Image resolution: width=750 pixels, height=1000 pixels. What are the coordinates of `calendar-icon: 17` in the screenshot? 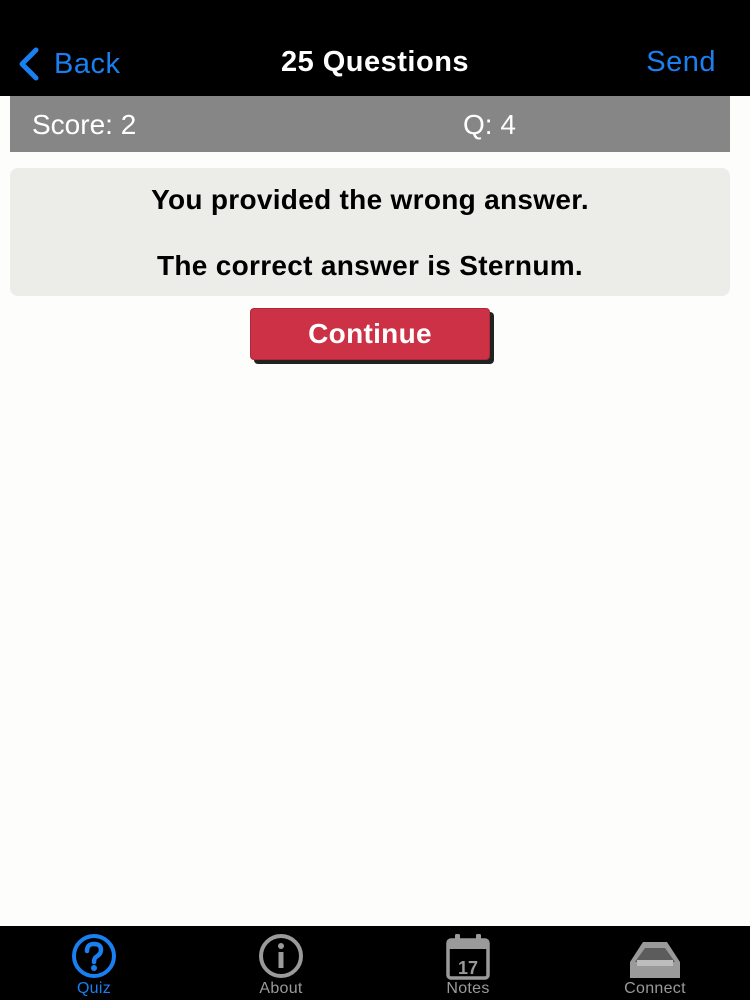 It's located at (468, 957).